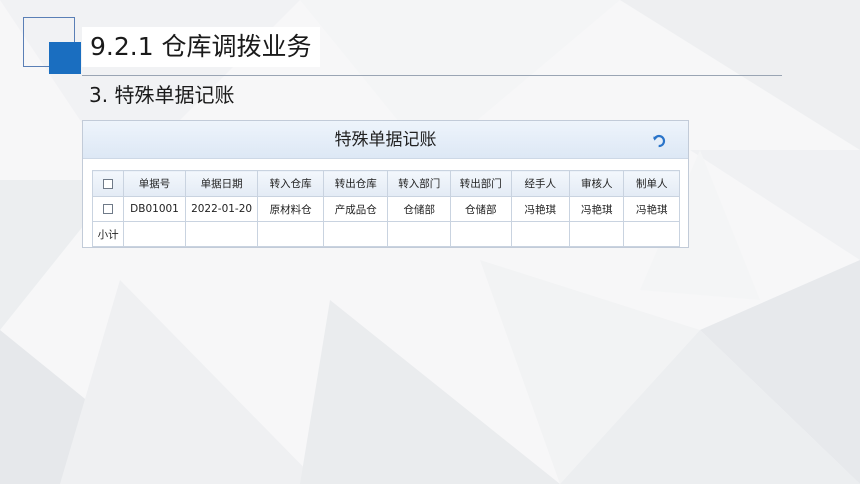  I want to click on column-header: 转入部门, so click(419, 183).